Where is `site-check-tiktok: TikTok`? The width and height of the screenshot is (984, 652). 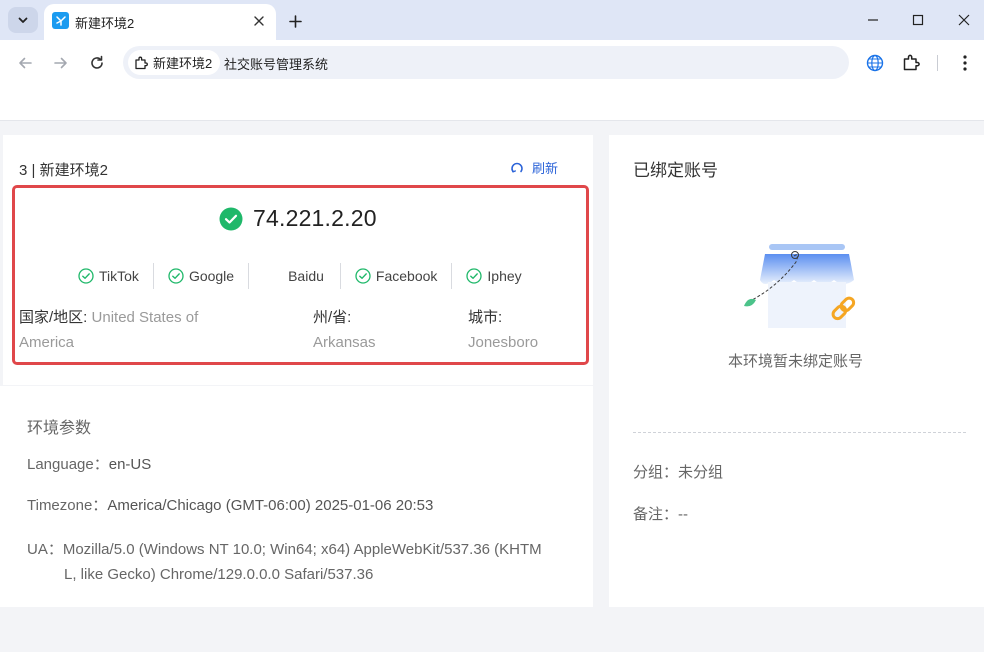 site-check-tiktok: TikTok is located at coordinates (109, 276).